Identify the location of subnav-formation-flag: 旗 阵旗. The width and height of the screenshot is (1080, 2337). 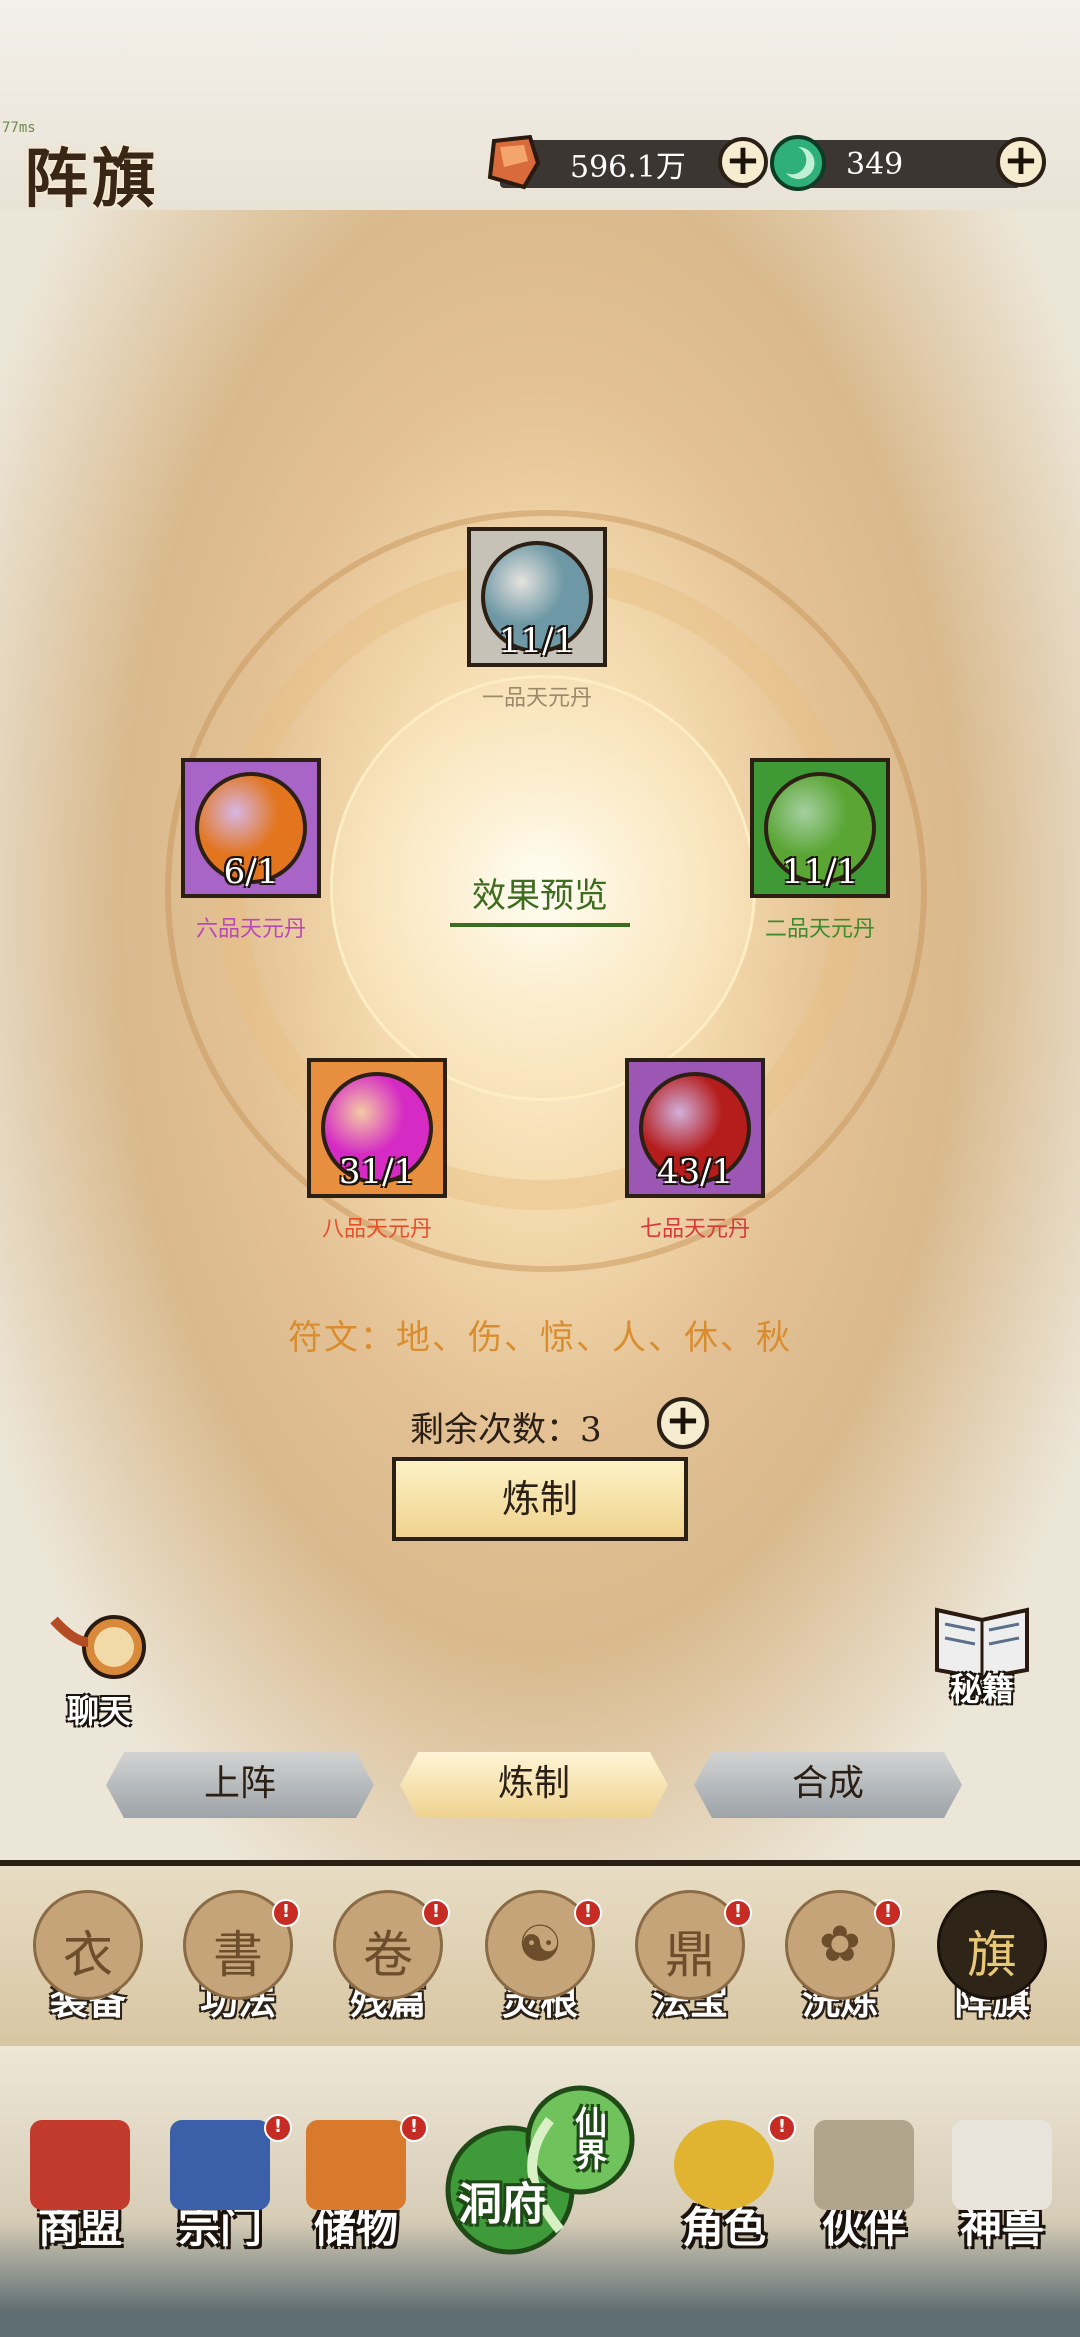
(992, 1957).